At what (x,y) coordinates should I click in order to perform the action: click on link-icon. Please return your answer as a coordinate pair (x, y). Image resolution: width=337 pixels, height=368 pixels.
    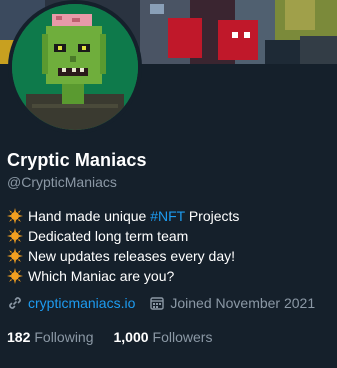
    Looking at the image, I should click on (15, 303).